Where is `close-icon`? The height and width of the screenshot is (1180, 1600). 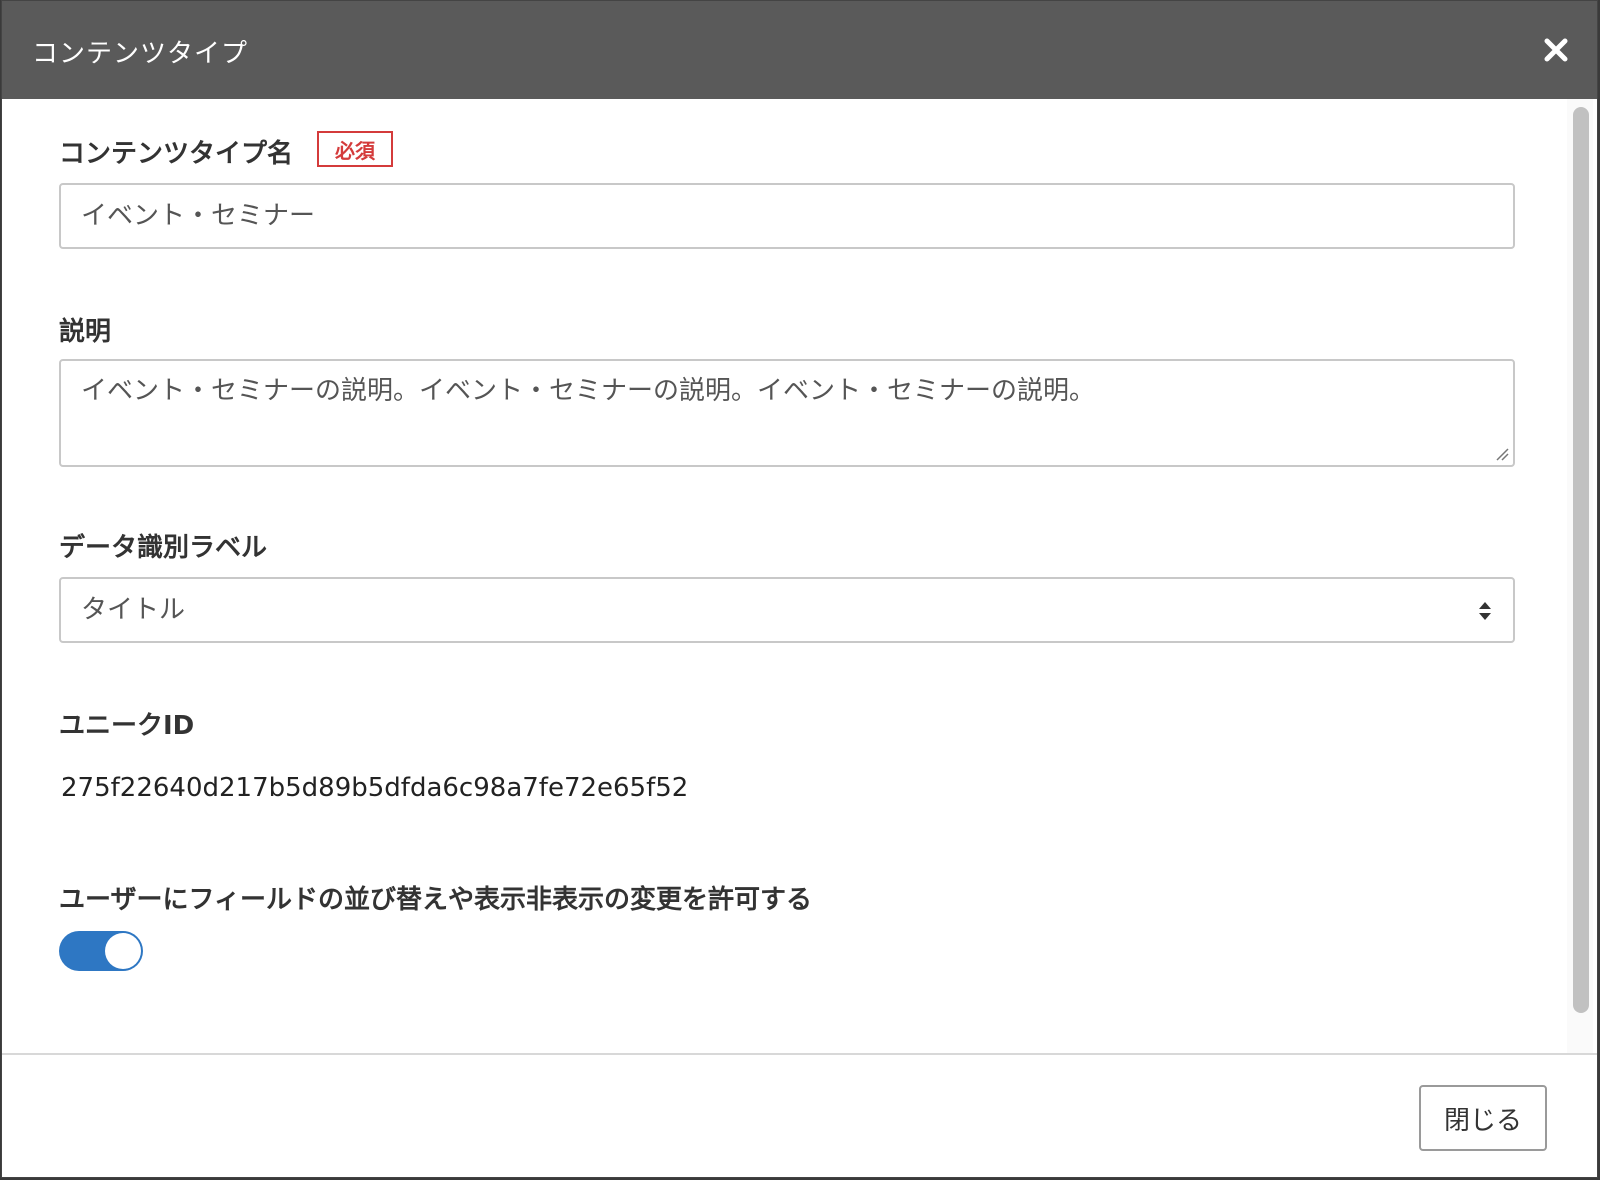
close-icon is located at coordinates (1556, 50).